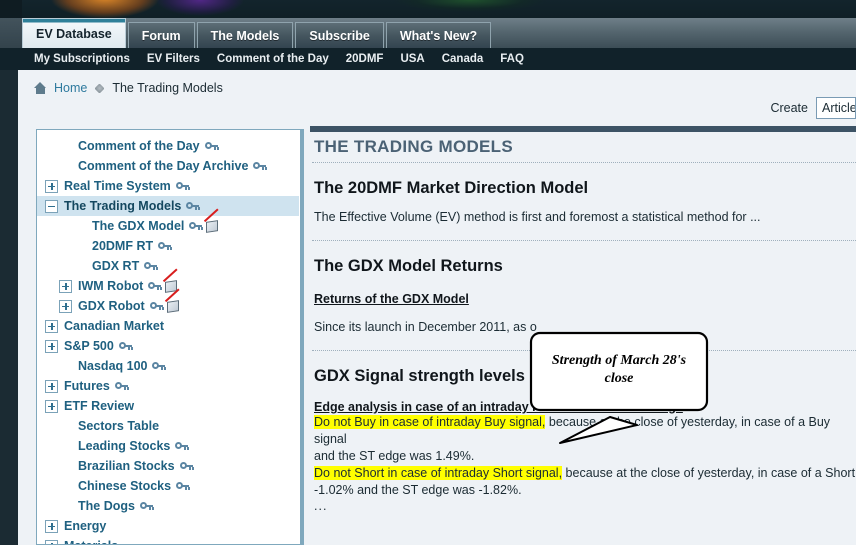  What do you see at coordinates (91, 541) in the screenshot?
I see `sidebar-item-label: Materials` at bounding box center [91, 541].